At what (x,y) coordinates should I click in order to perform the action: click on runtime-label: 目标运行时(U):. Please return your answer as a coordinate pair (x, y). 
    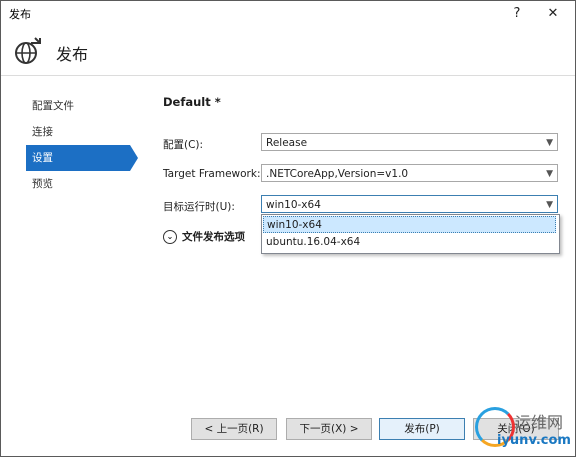
    Looking at the image, I should click on (199, 207).